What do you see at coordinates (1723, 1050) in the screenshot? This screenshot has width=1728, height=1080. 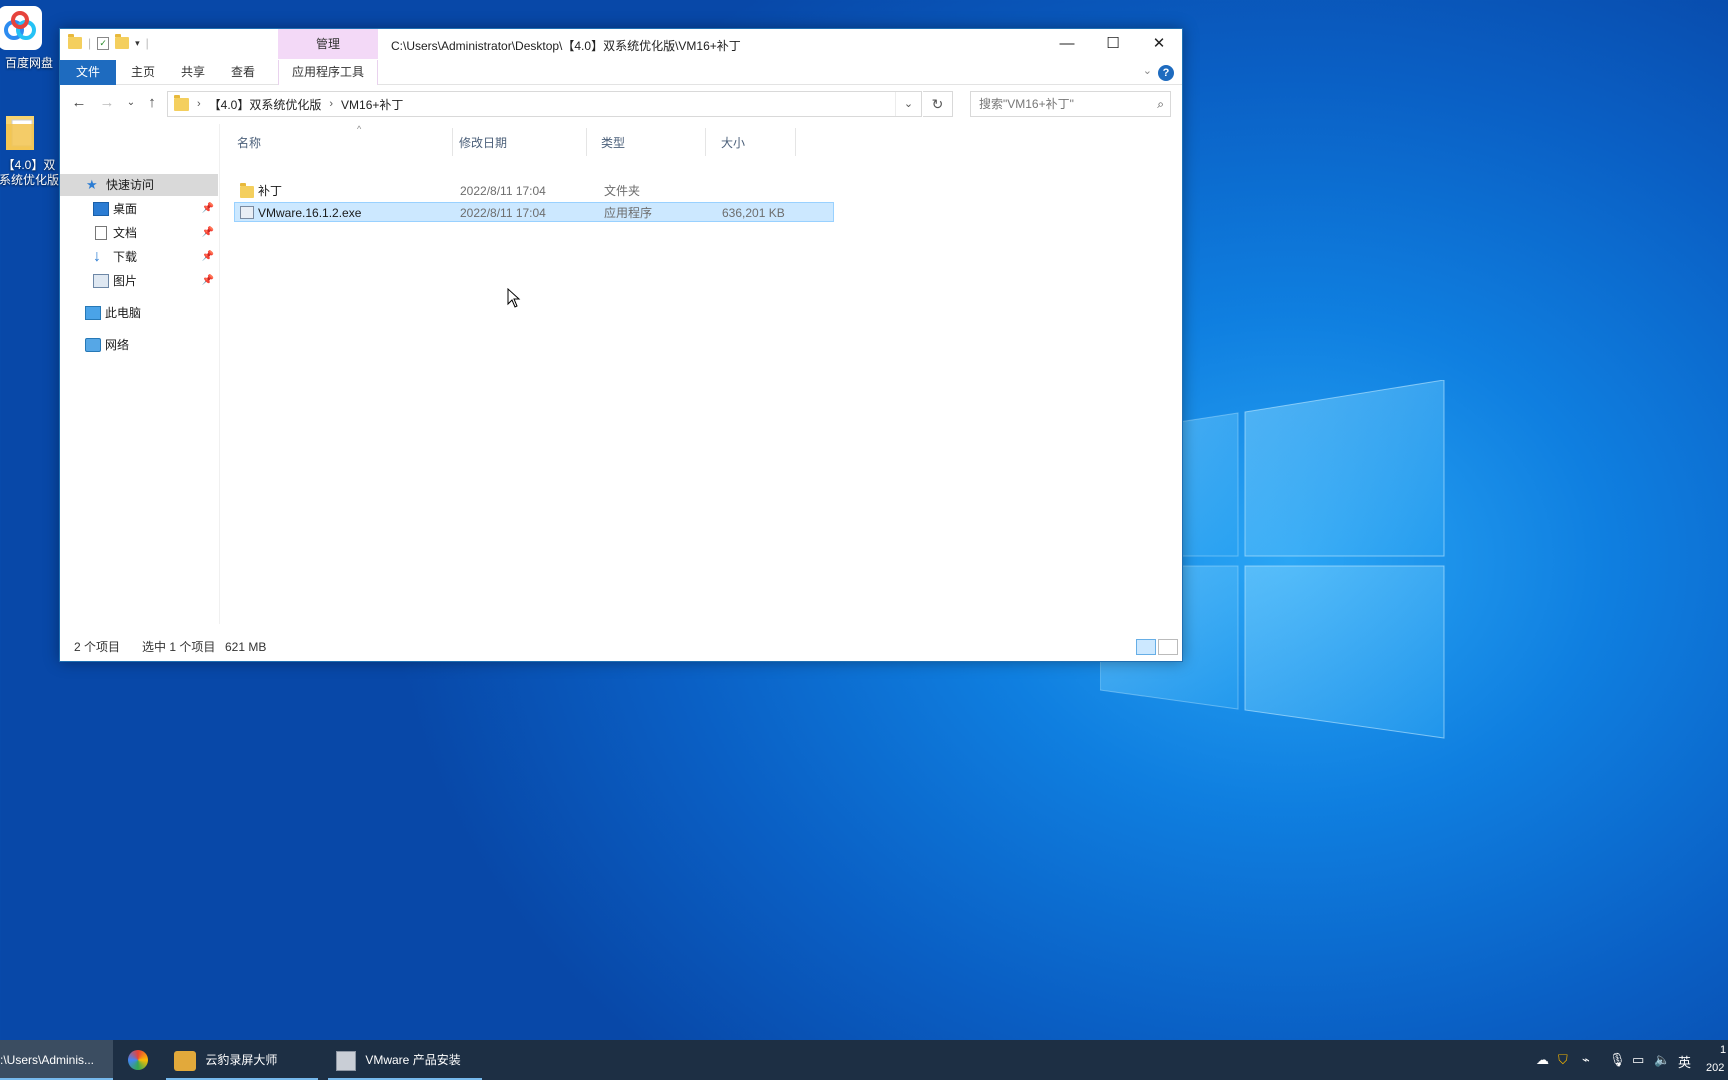 I see `clock-time: 1` at bounding box center [1723, 1050].